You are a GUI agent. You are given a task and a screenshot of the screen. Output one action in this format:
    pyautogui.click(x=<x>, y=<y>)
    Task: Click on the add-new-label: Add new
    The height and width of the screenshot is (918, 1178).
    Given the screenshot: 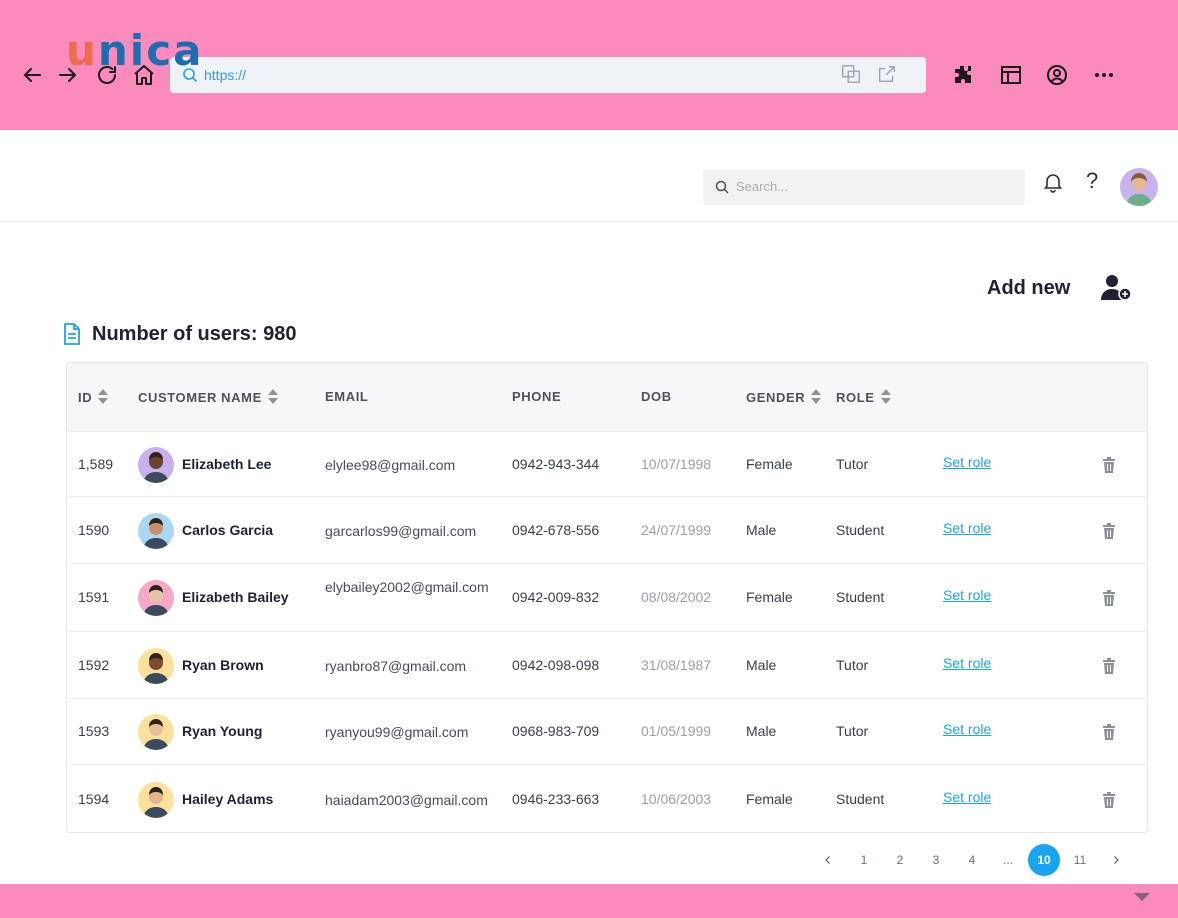 What is the action you would take?
    pyautogui.click(x=1028, y=288)
    